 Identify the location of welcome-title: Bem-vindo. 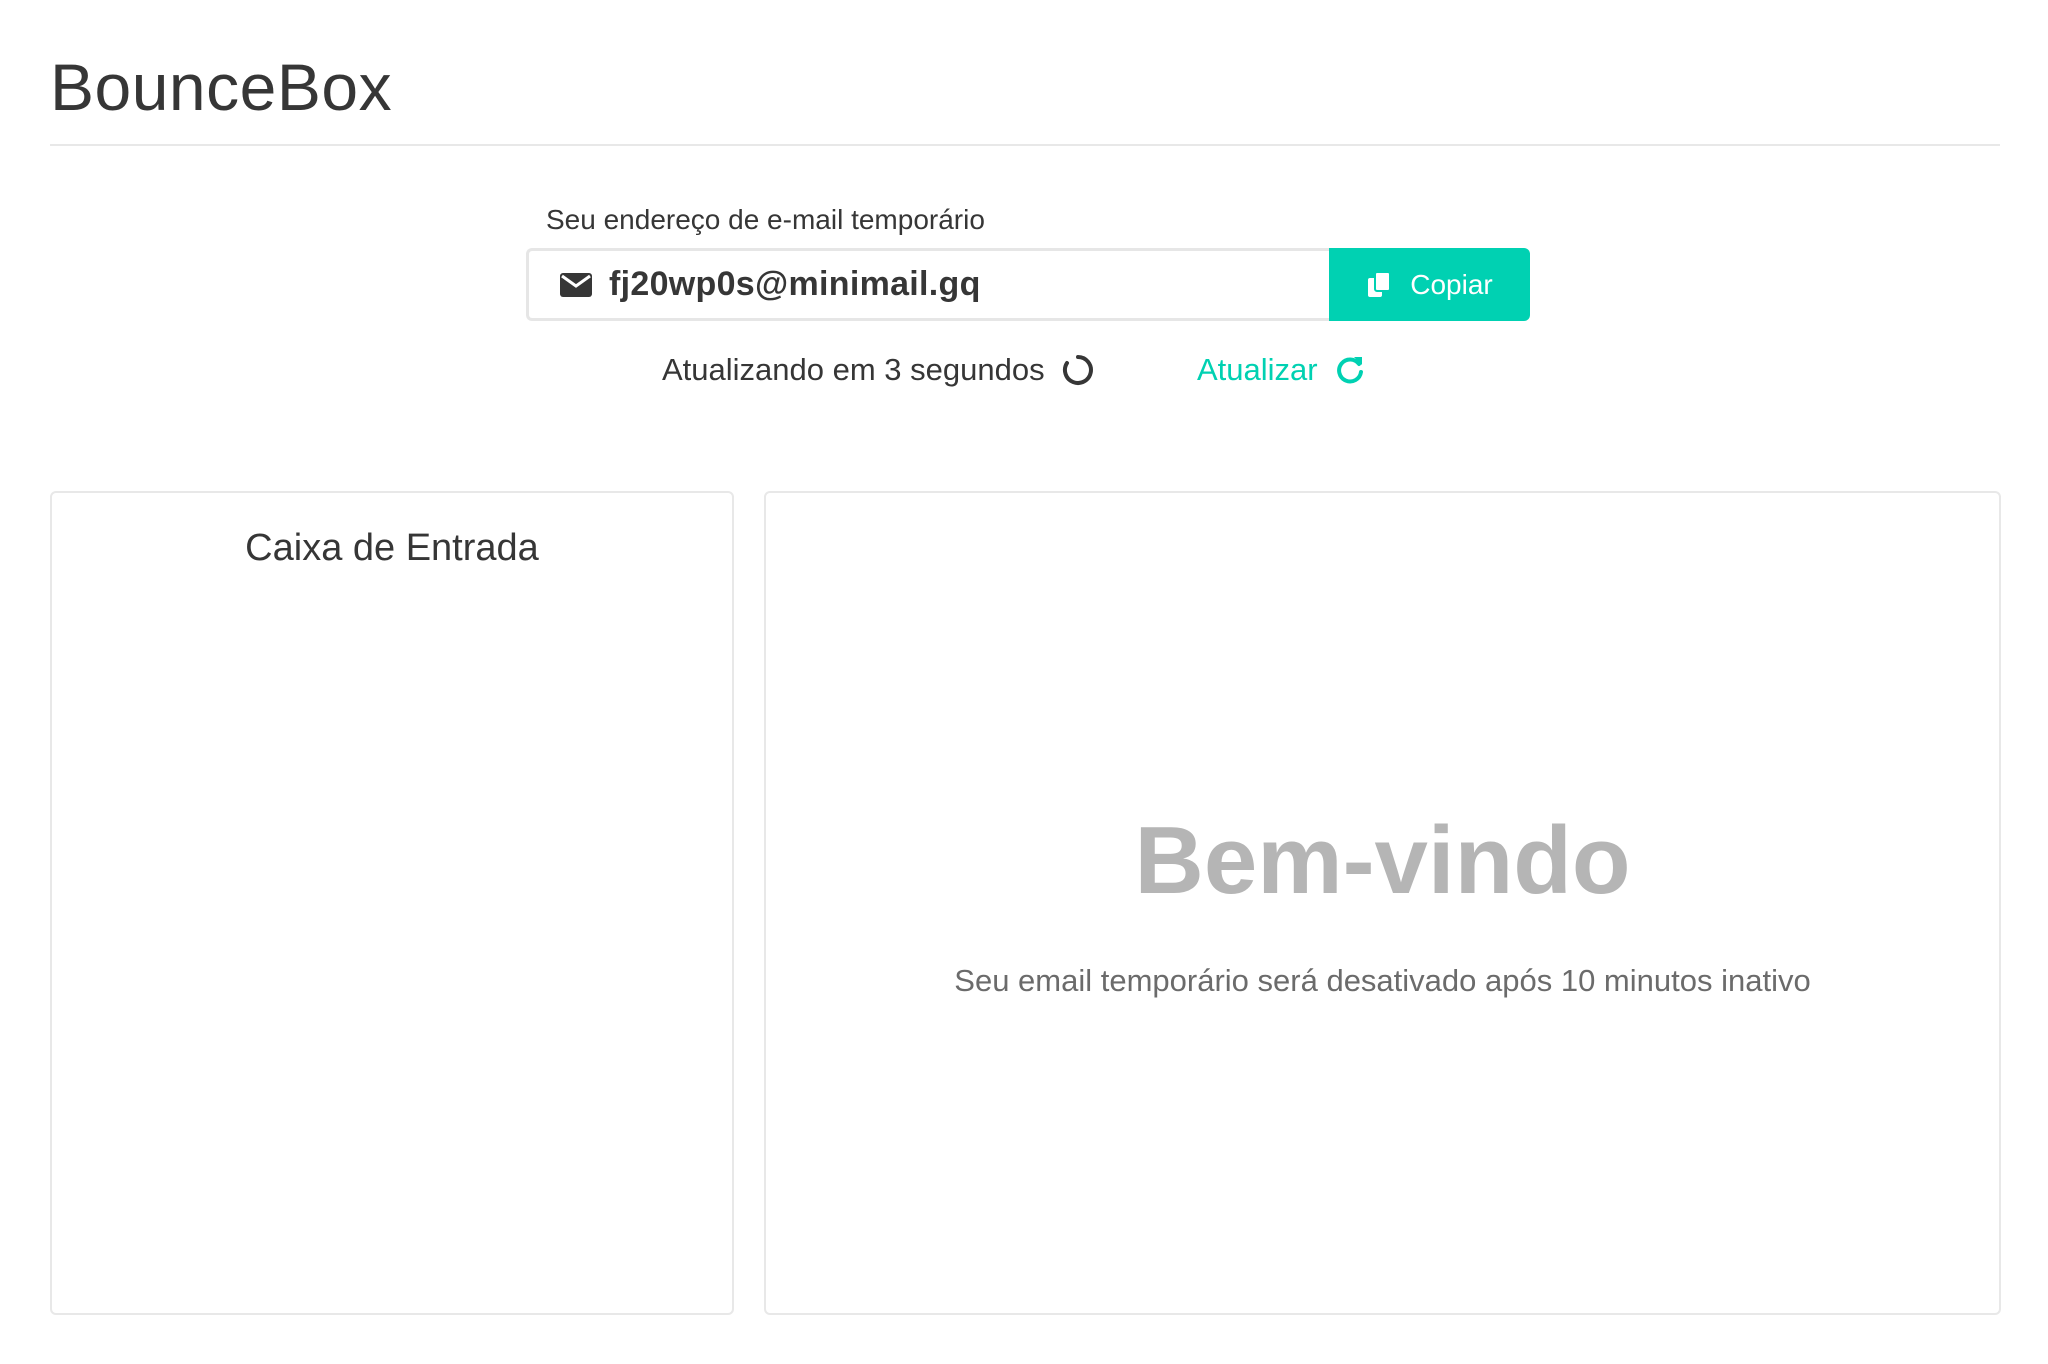
(1382, 860).